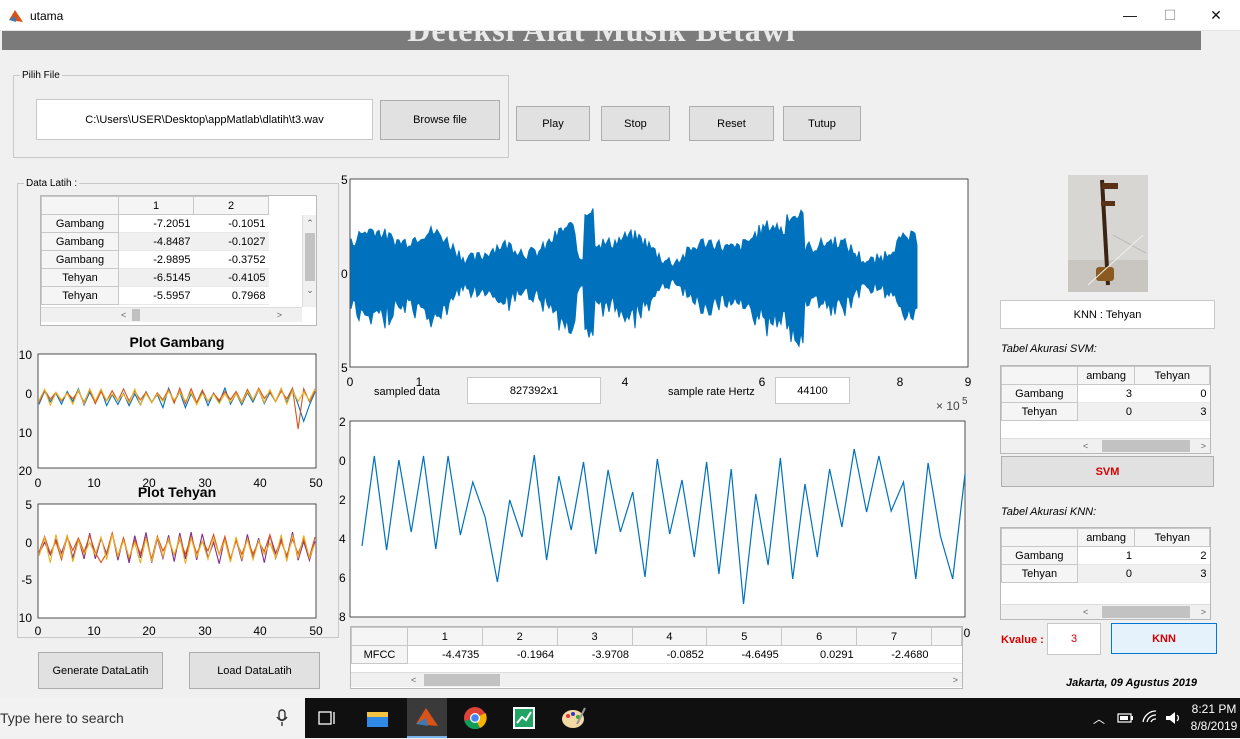  Describe the element at coordinates (524, 718) in the screenshot. I see `chart-app-icon` at that location.